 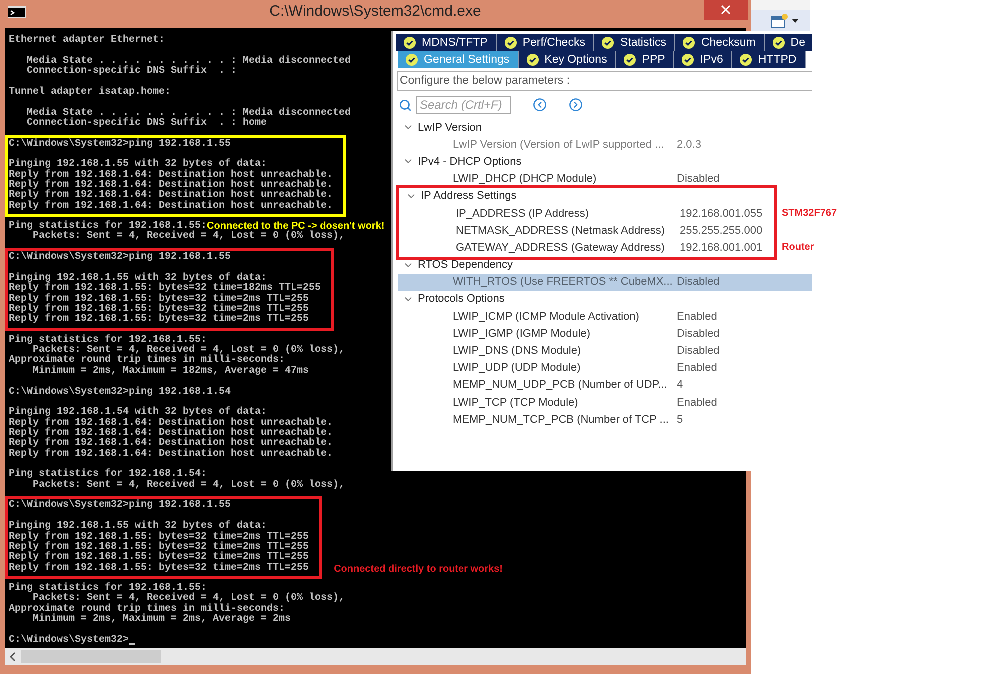 What do you see at coordinates (602, 162) in the screenshot?
I see `tree-group: IPv4 - DHCP Options` at bounding box center [602, 162].